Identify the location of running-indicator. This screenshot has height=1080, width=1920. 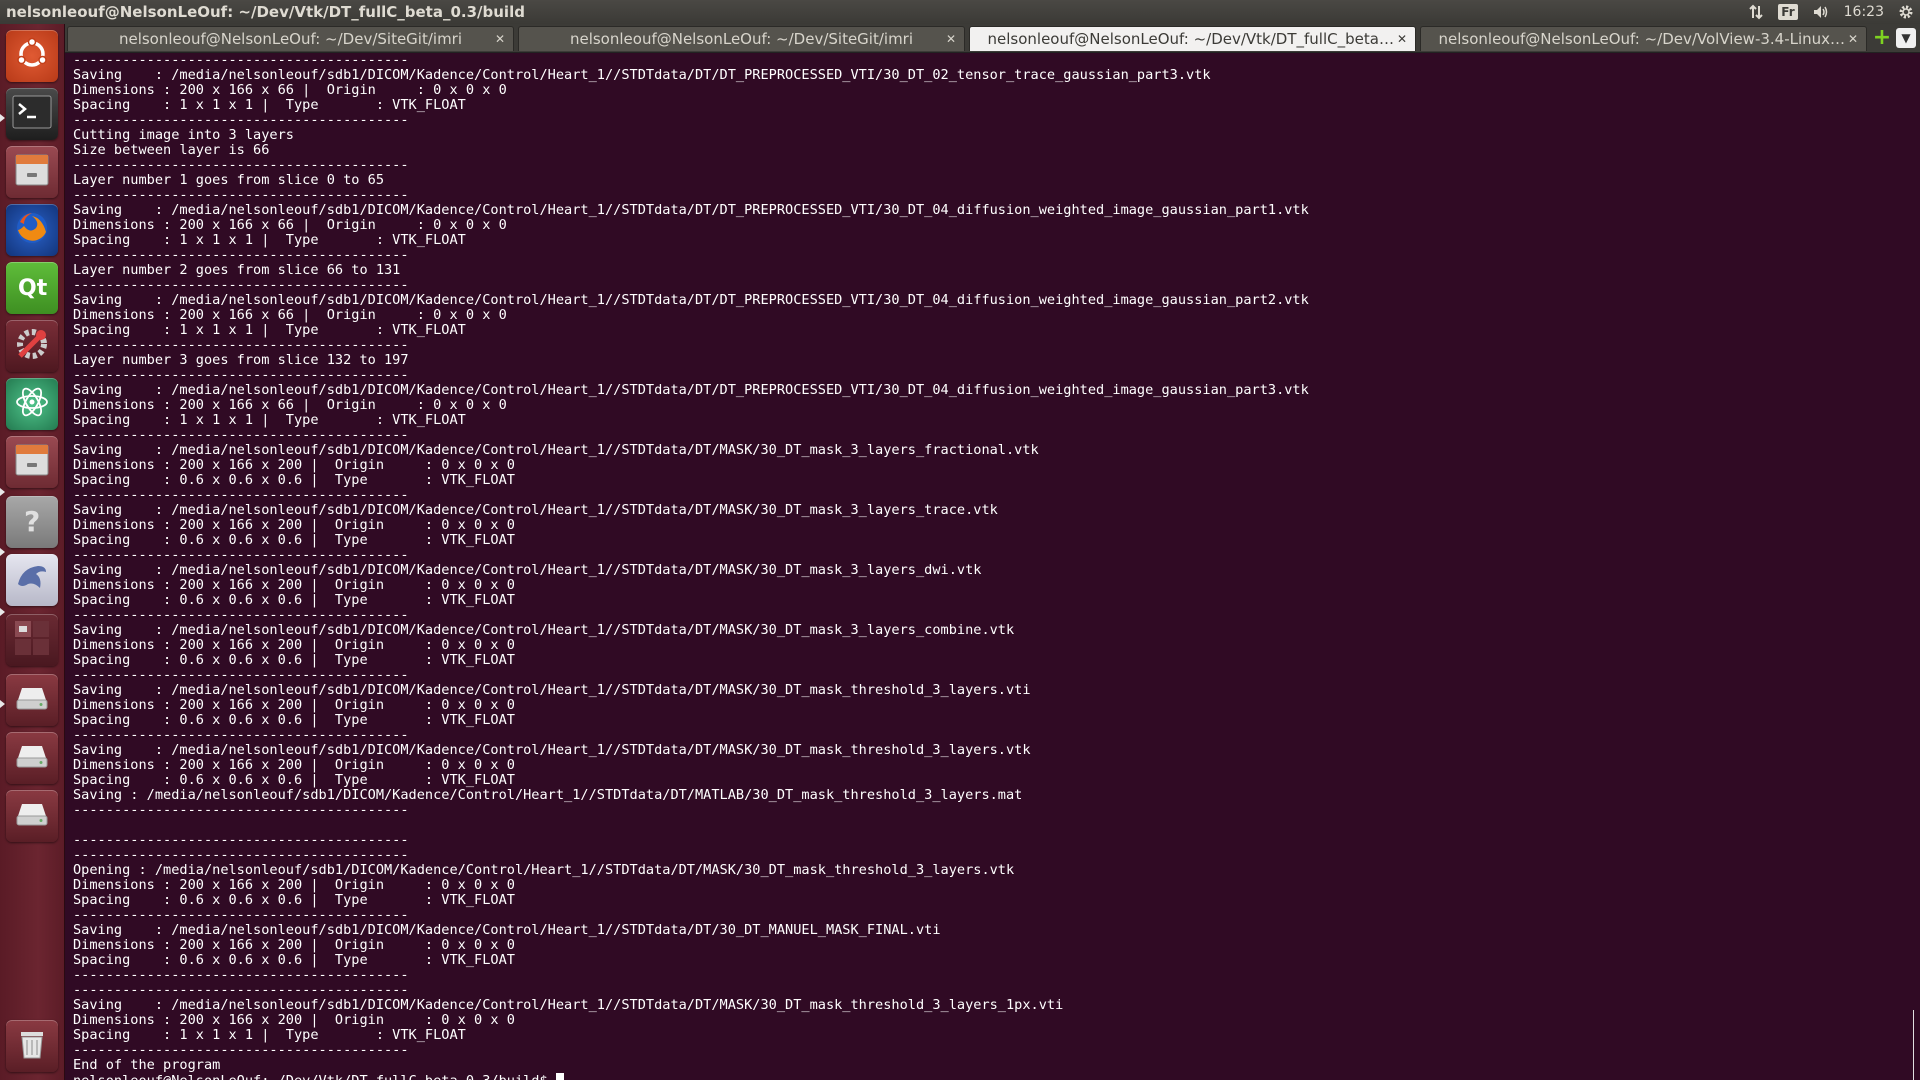
(2, 492).